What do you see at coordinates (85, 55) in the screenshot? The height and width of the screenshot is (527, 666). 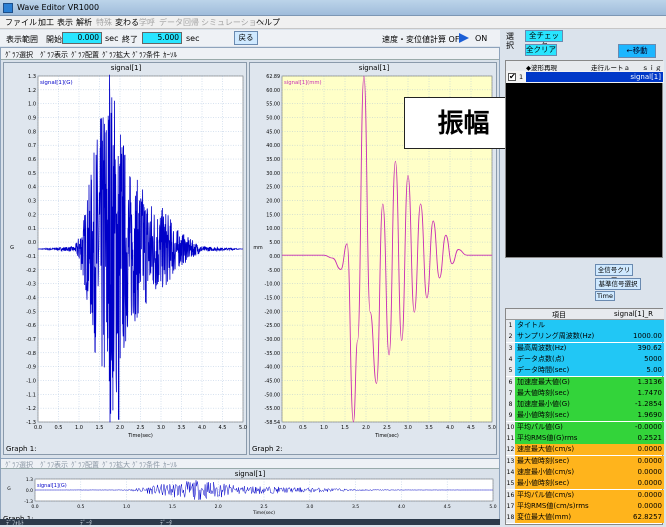 I see `menu-graph-layout: ｸﾞﾗﾌ配置` at bounding box center [85, 55].